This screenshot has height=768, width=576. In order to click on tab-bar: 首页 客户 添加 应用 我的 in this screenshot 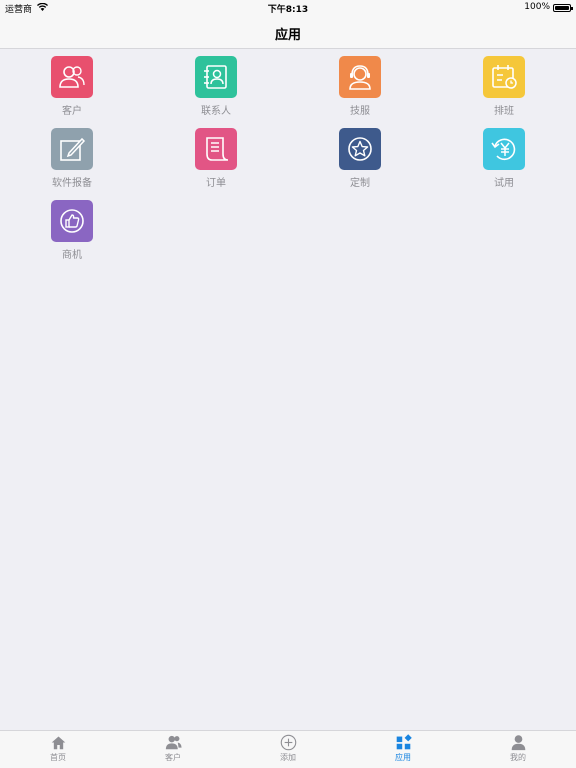, I will do `click(288, 749)`.